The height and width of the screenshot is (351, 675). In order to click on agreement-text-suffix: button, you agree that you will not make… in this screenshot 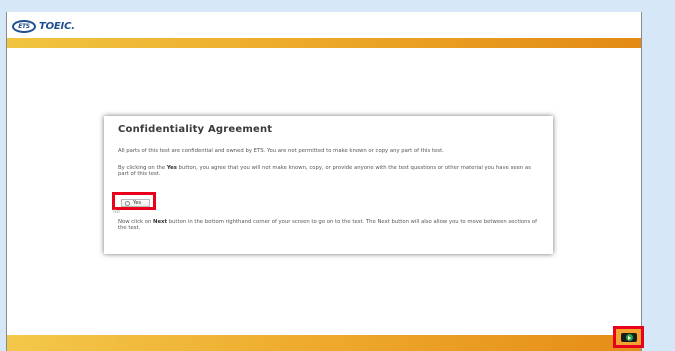, I will do `click(324, 171)`.